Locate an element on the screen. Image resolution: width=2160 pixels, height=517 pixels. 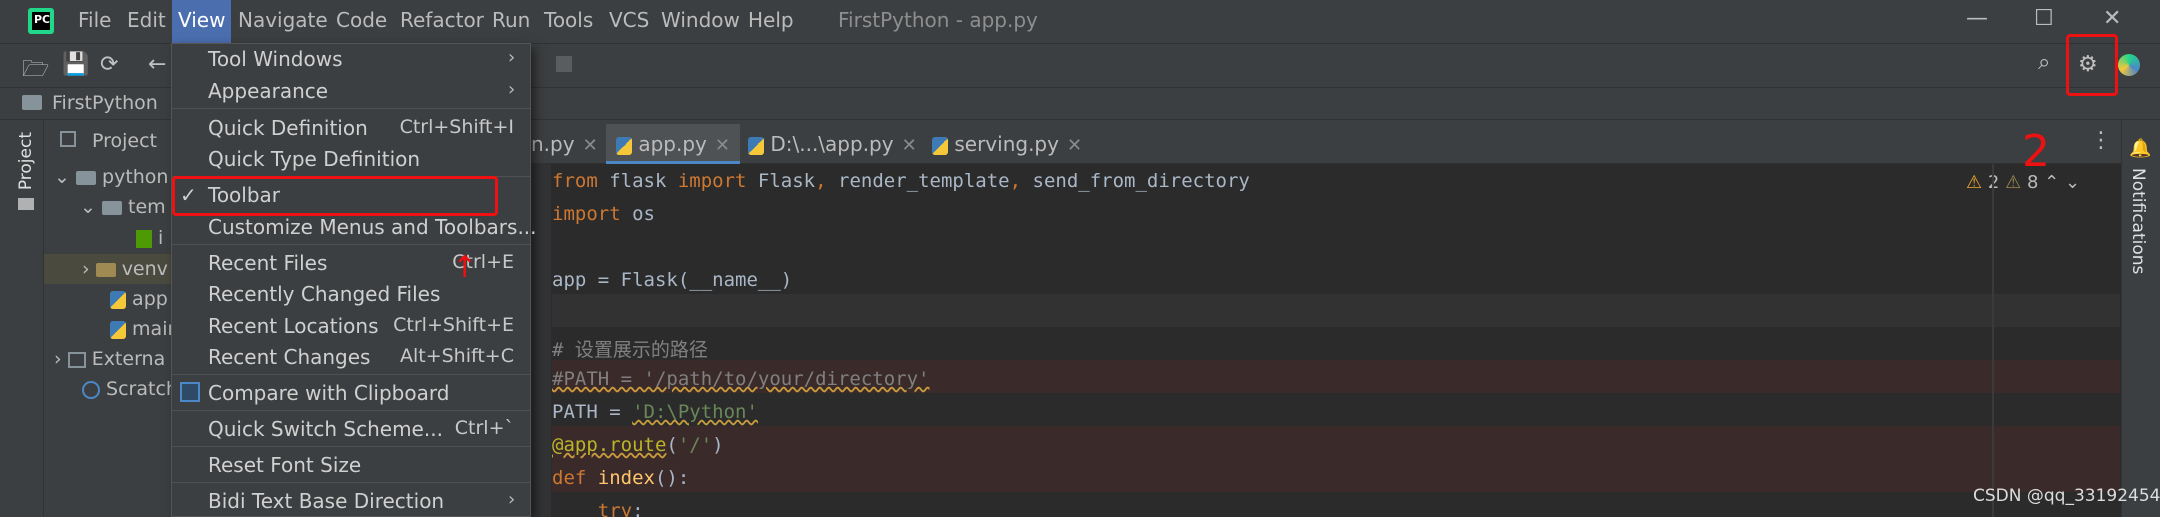
tree-item-app-py: app is located at coordinates (139, 299).